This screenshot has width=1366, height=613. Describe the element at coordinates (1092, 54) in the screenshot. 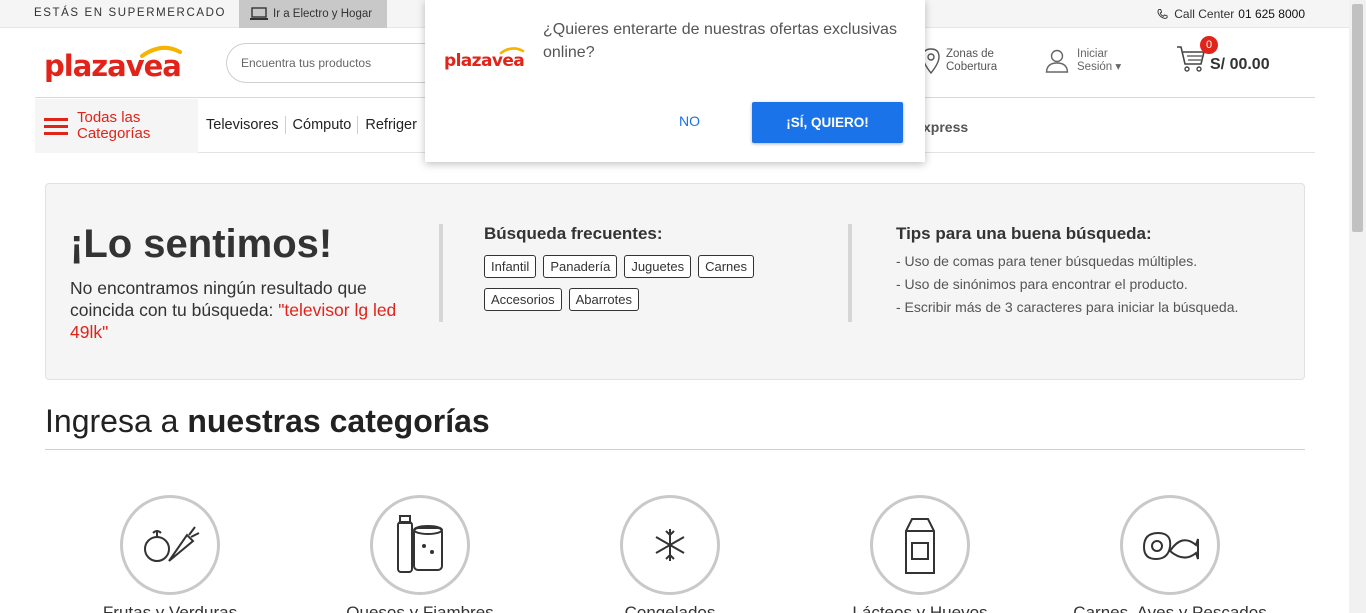

I see `login-line1: Iniciar` at that location.